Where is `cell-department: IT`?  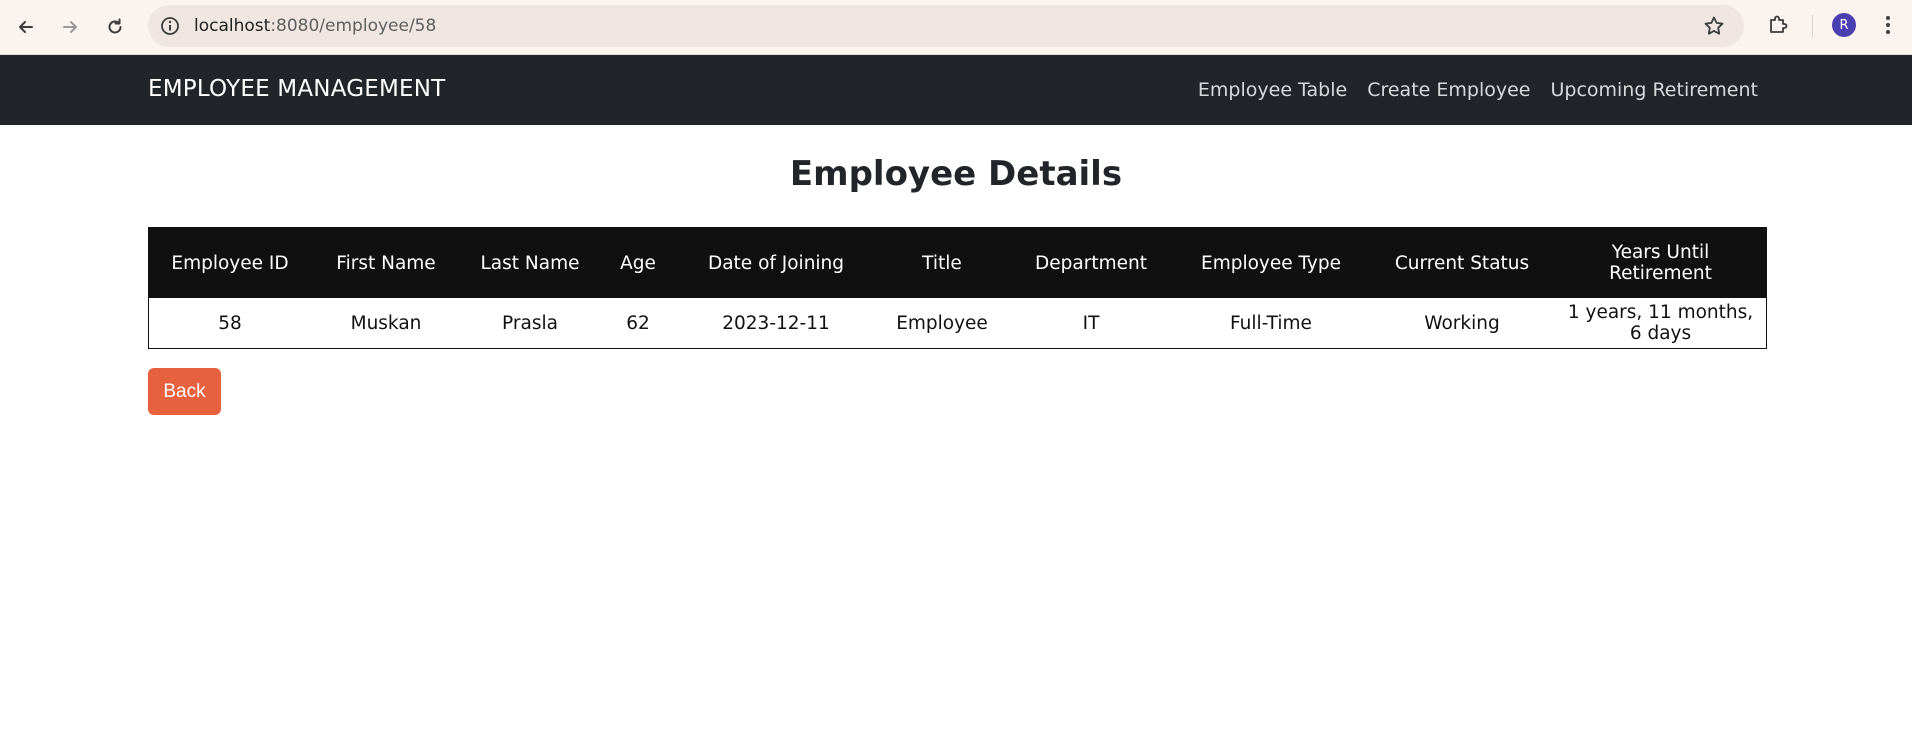
cell-department: IT is located at coordinates (1091, 323).